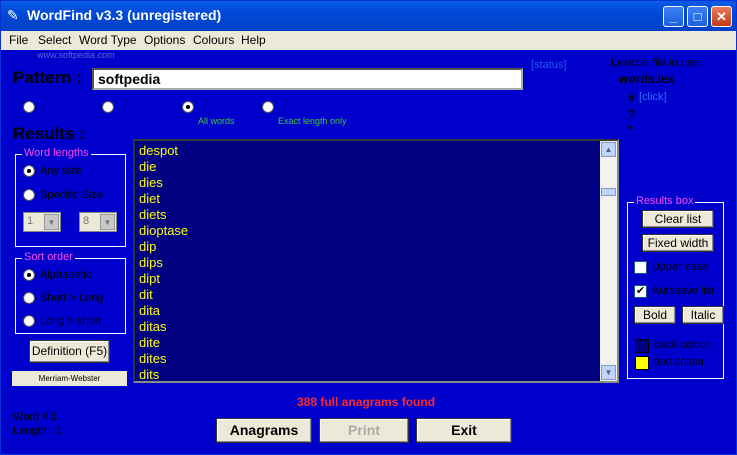 This screenshot has width=737, height=455. I want to click on upper-case-checkbox, so click(640, 267).